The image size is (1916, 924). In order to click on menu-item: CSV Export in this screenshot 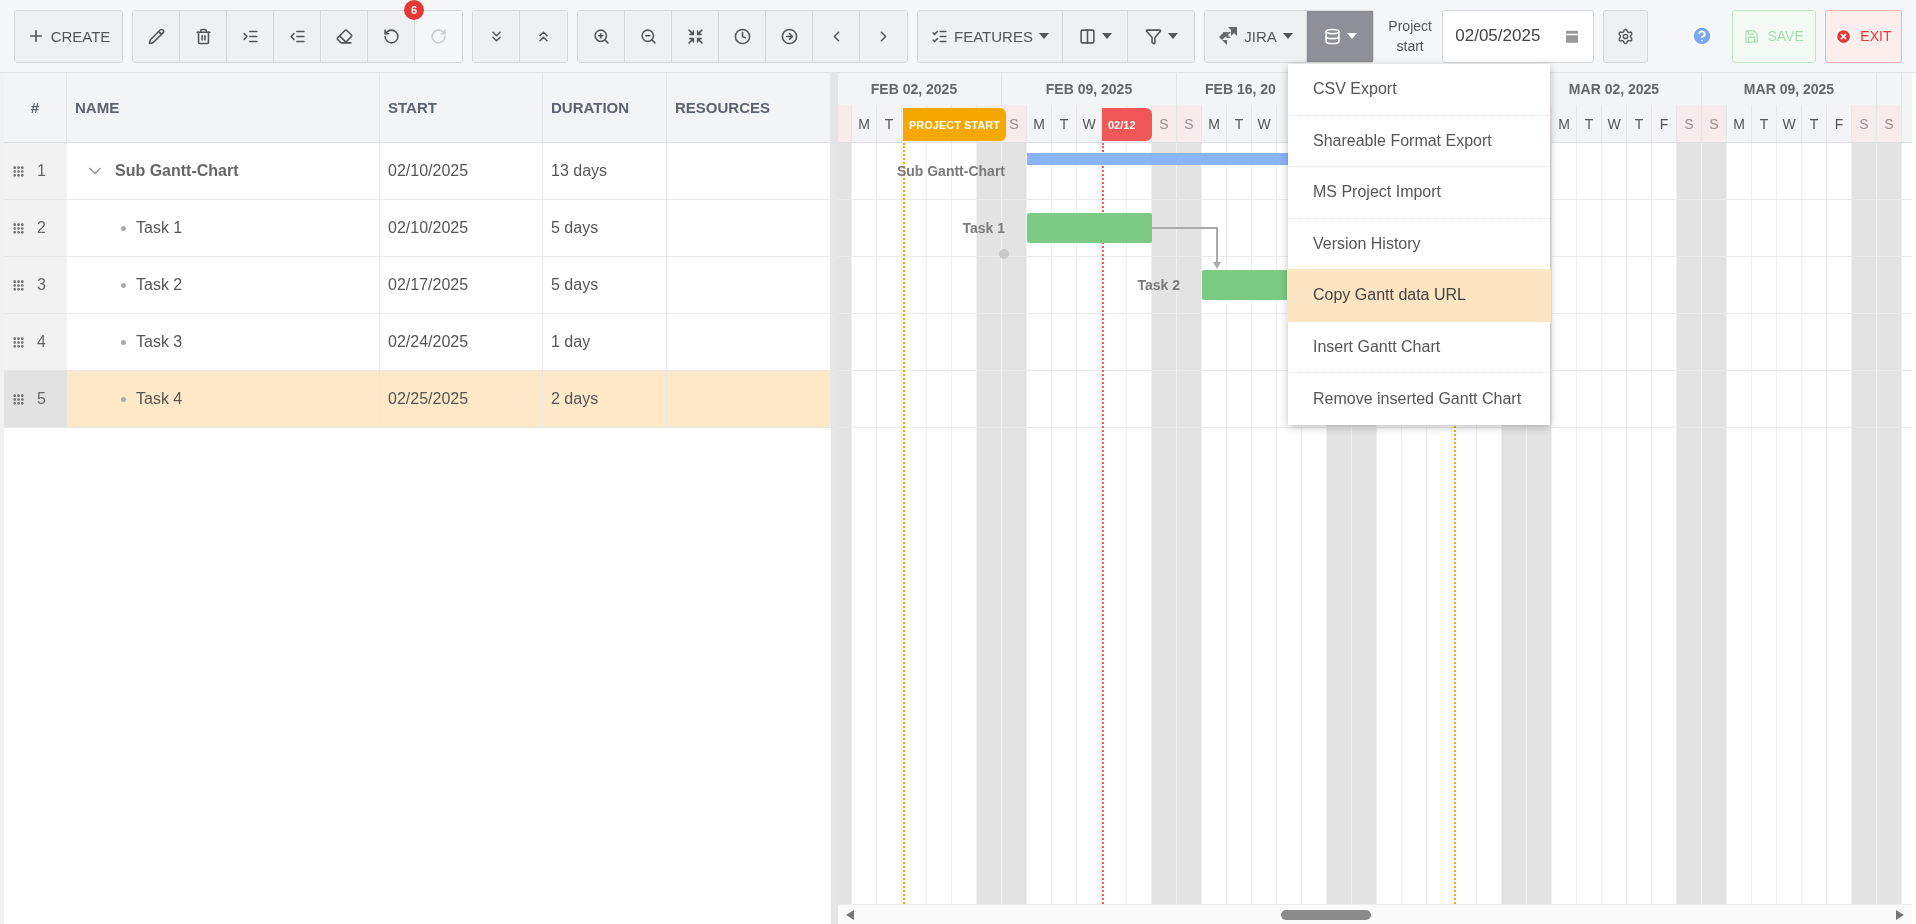, I will do `click(1419, 90)`.